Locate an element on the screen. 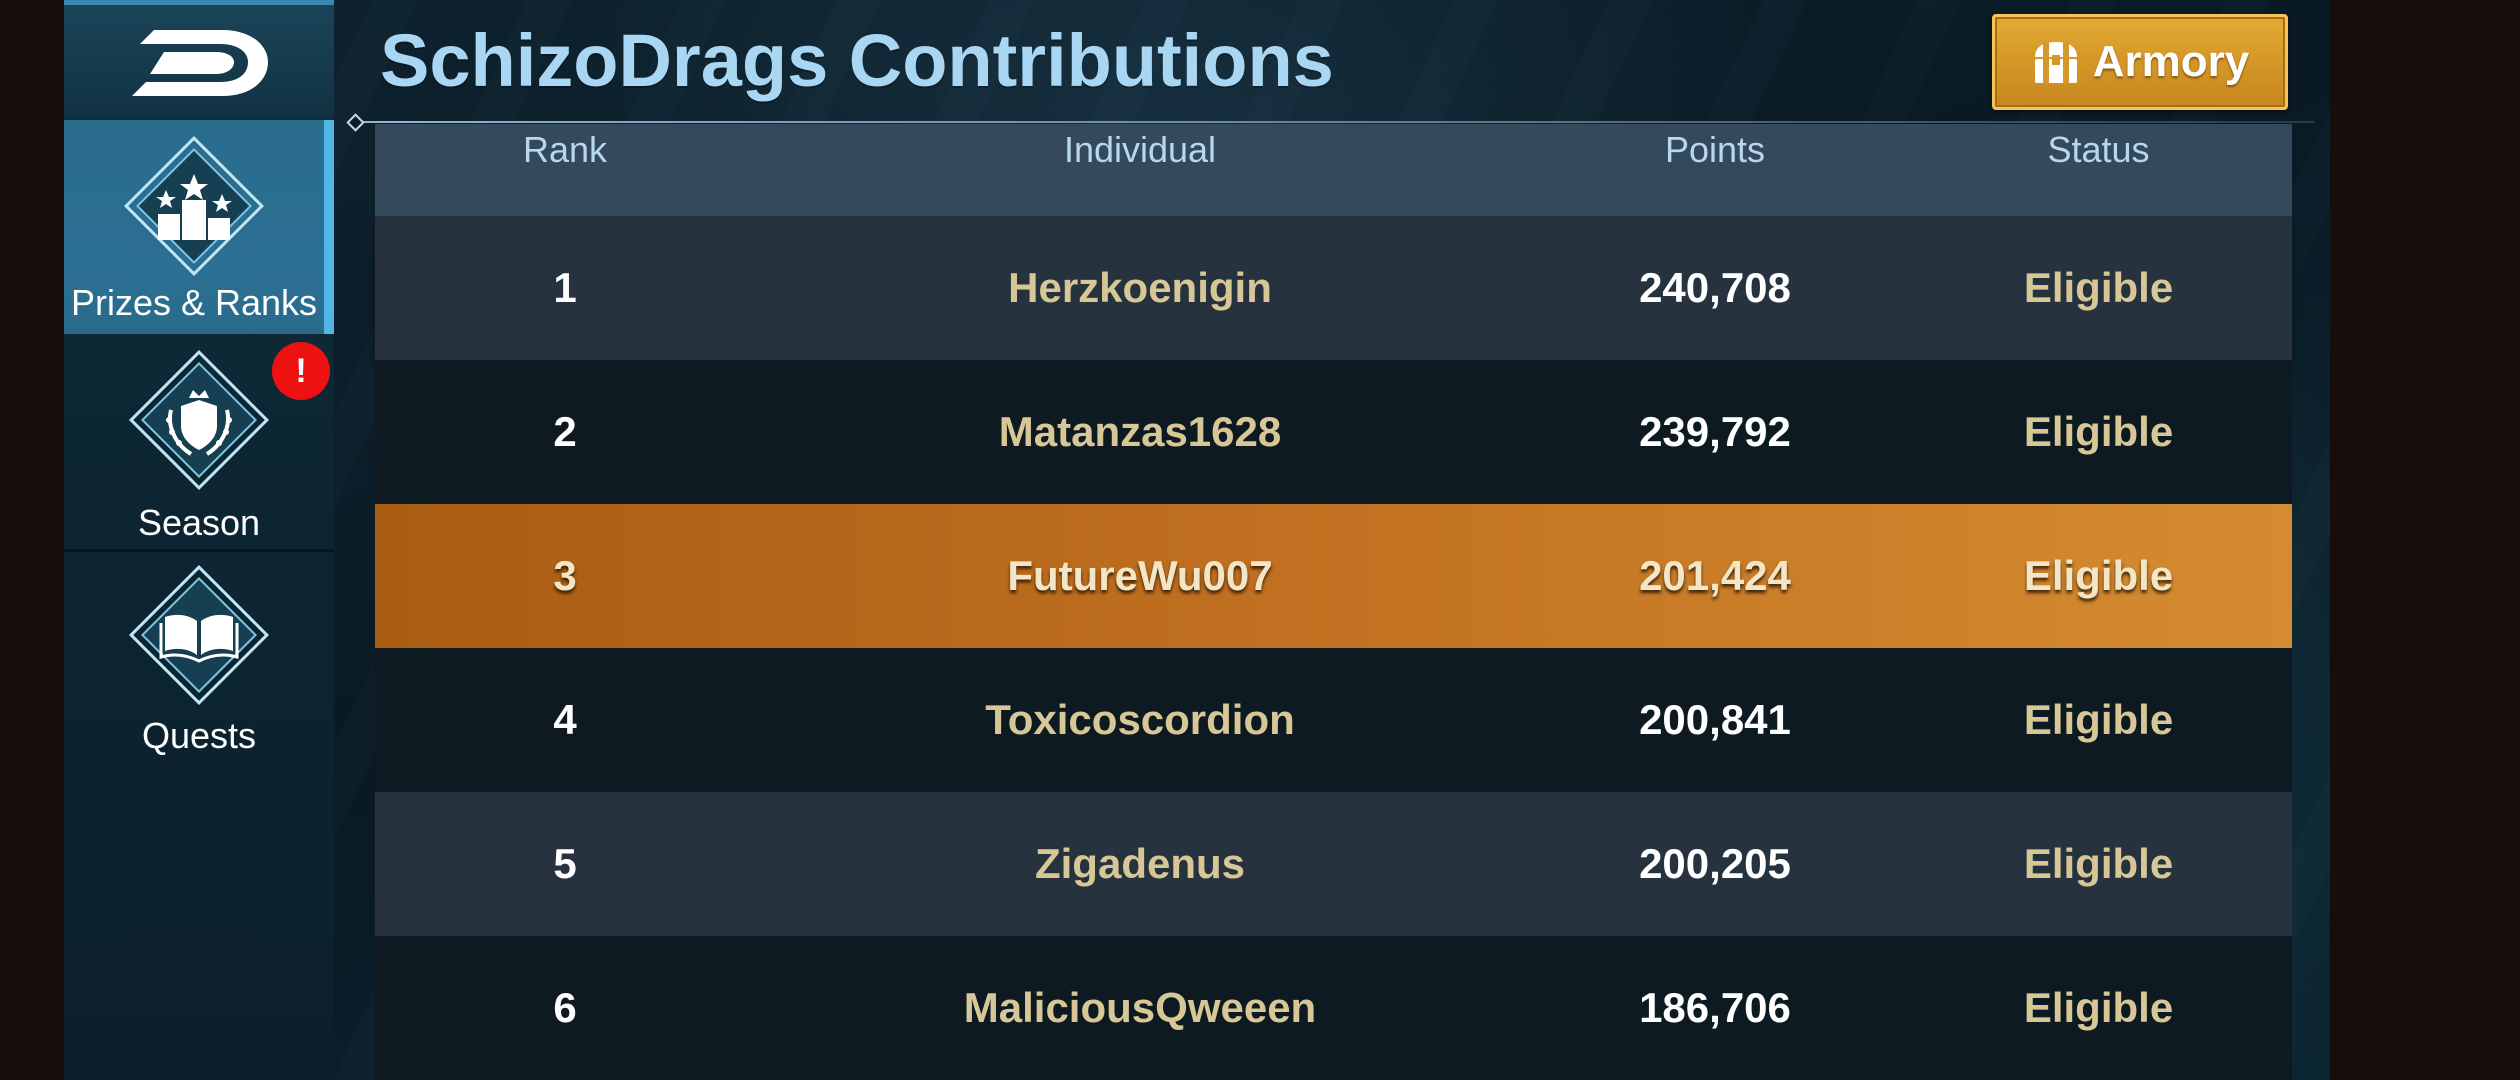 The height and width of the screenshot is (1080, 2520). divider-diamond-ornament is located at coordinates (355, 122).